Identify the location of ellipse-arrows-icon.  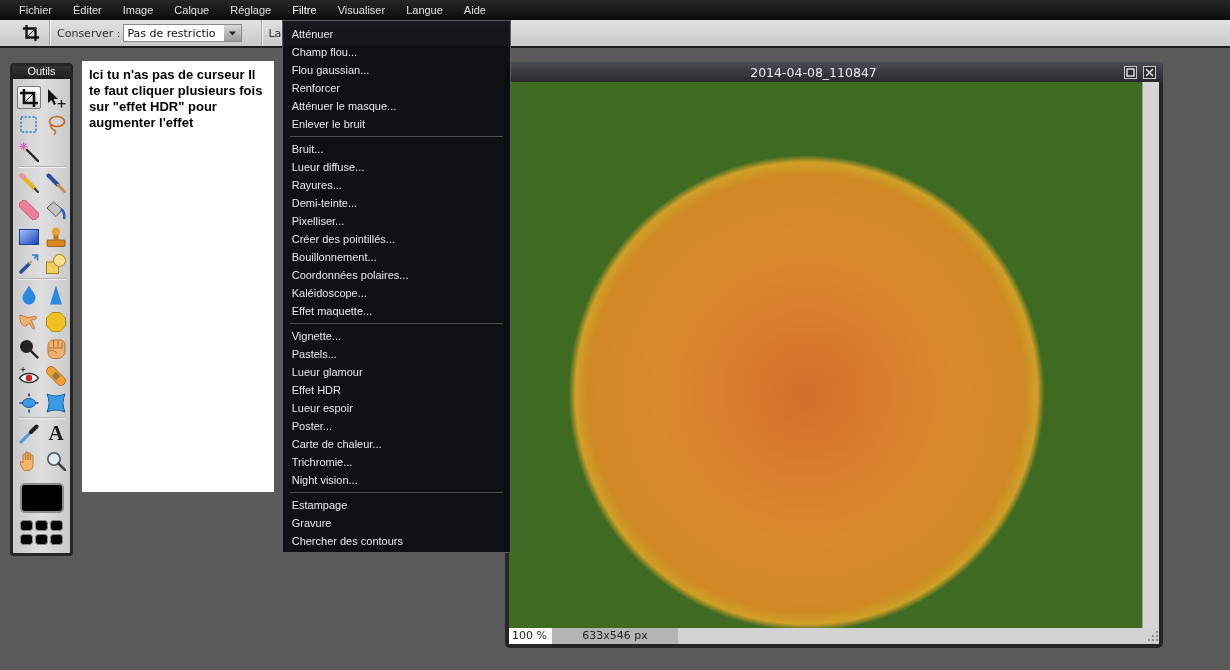
(29, 402).